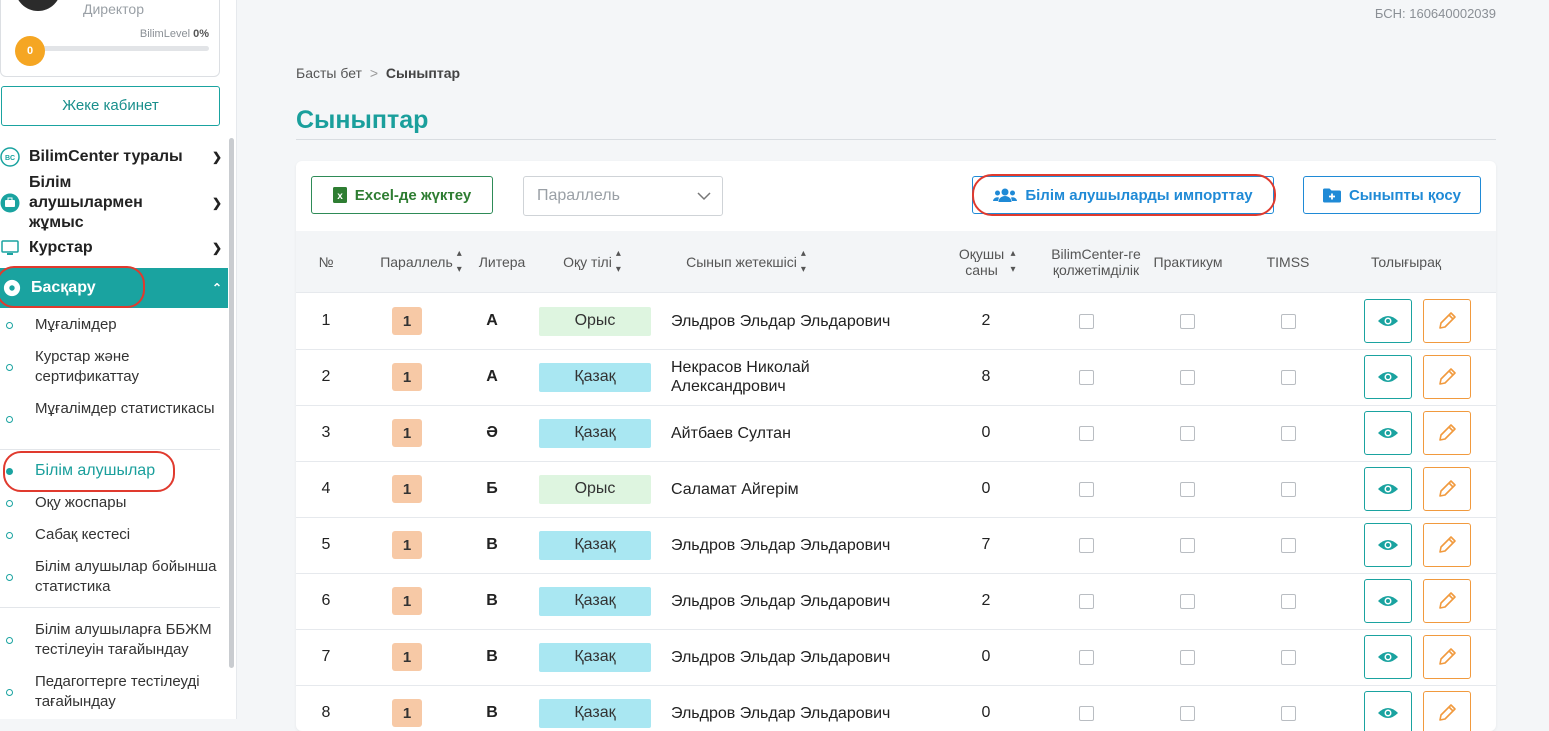  I want to click on nav-item-students-work: Білім алушылармен жұмыс ❯, so click(114, 202).